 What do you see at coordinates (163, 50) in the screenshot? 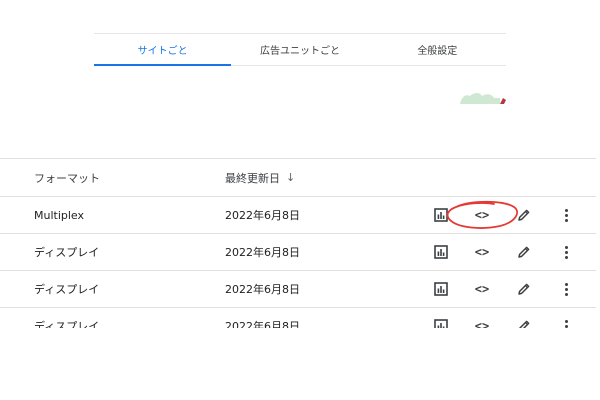
I see `tab-per-site: サイトごと` at bounding box center [163, 50].